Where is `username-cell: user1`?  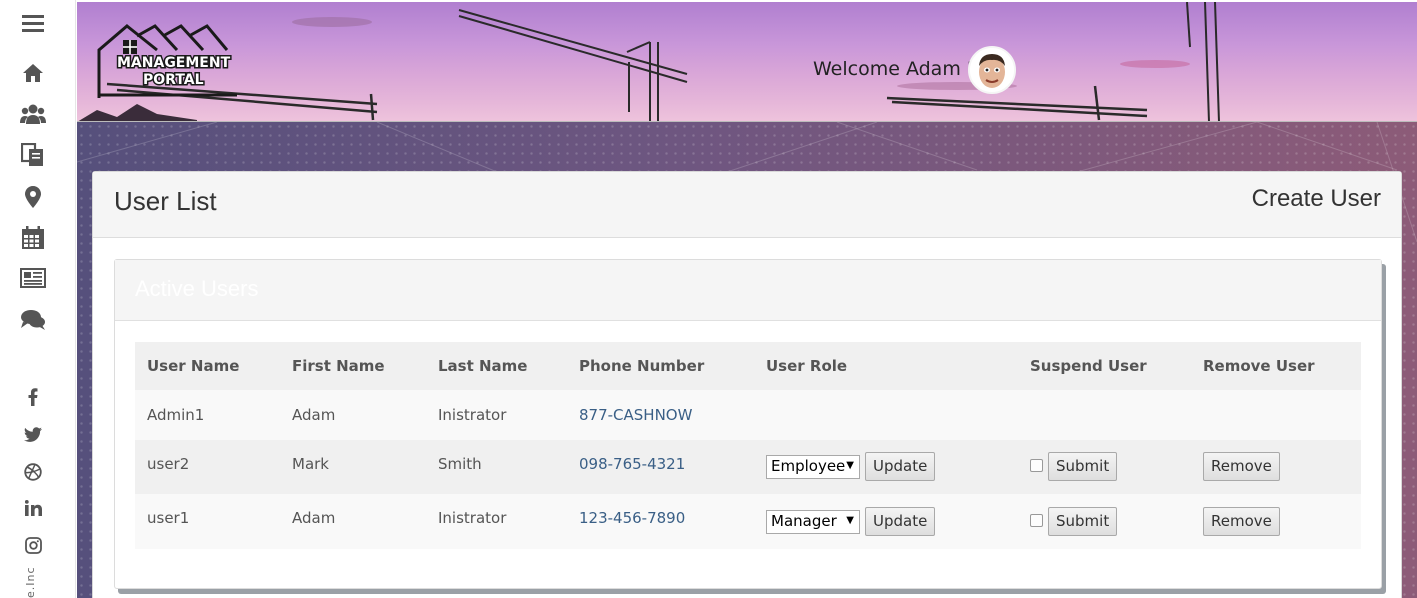
username-cell: user1 is located at coordinates (168, 518).